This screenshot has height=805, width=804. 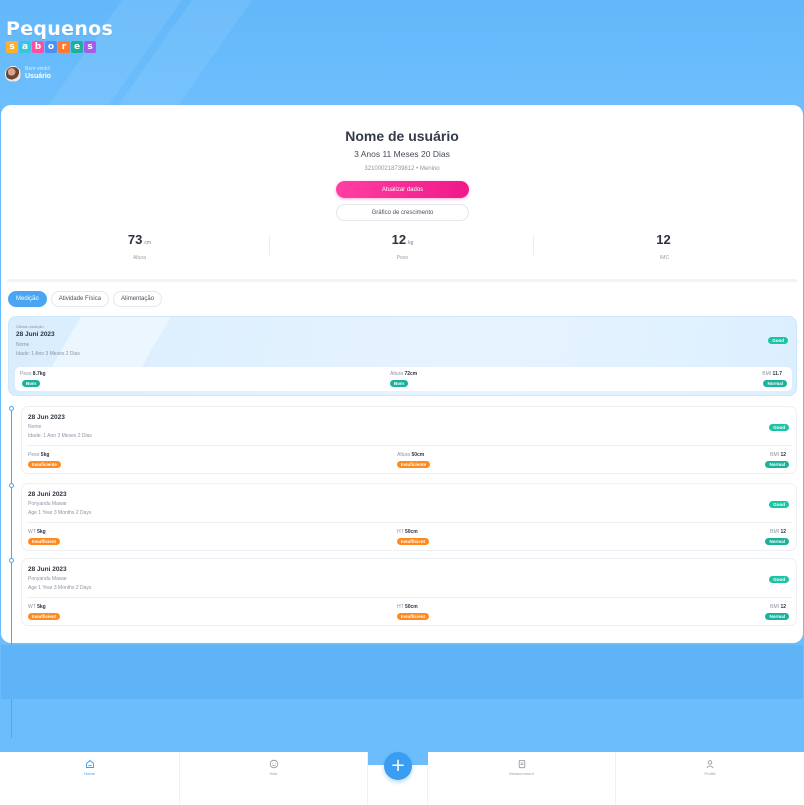 What do you see at coordinates (411, 374) in the screenshot?
I see `metric-value: 72cm` at bounding box center [411, 374].